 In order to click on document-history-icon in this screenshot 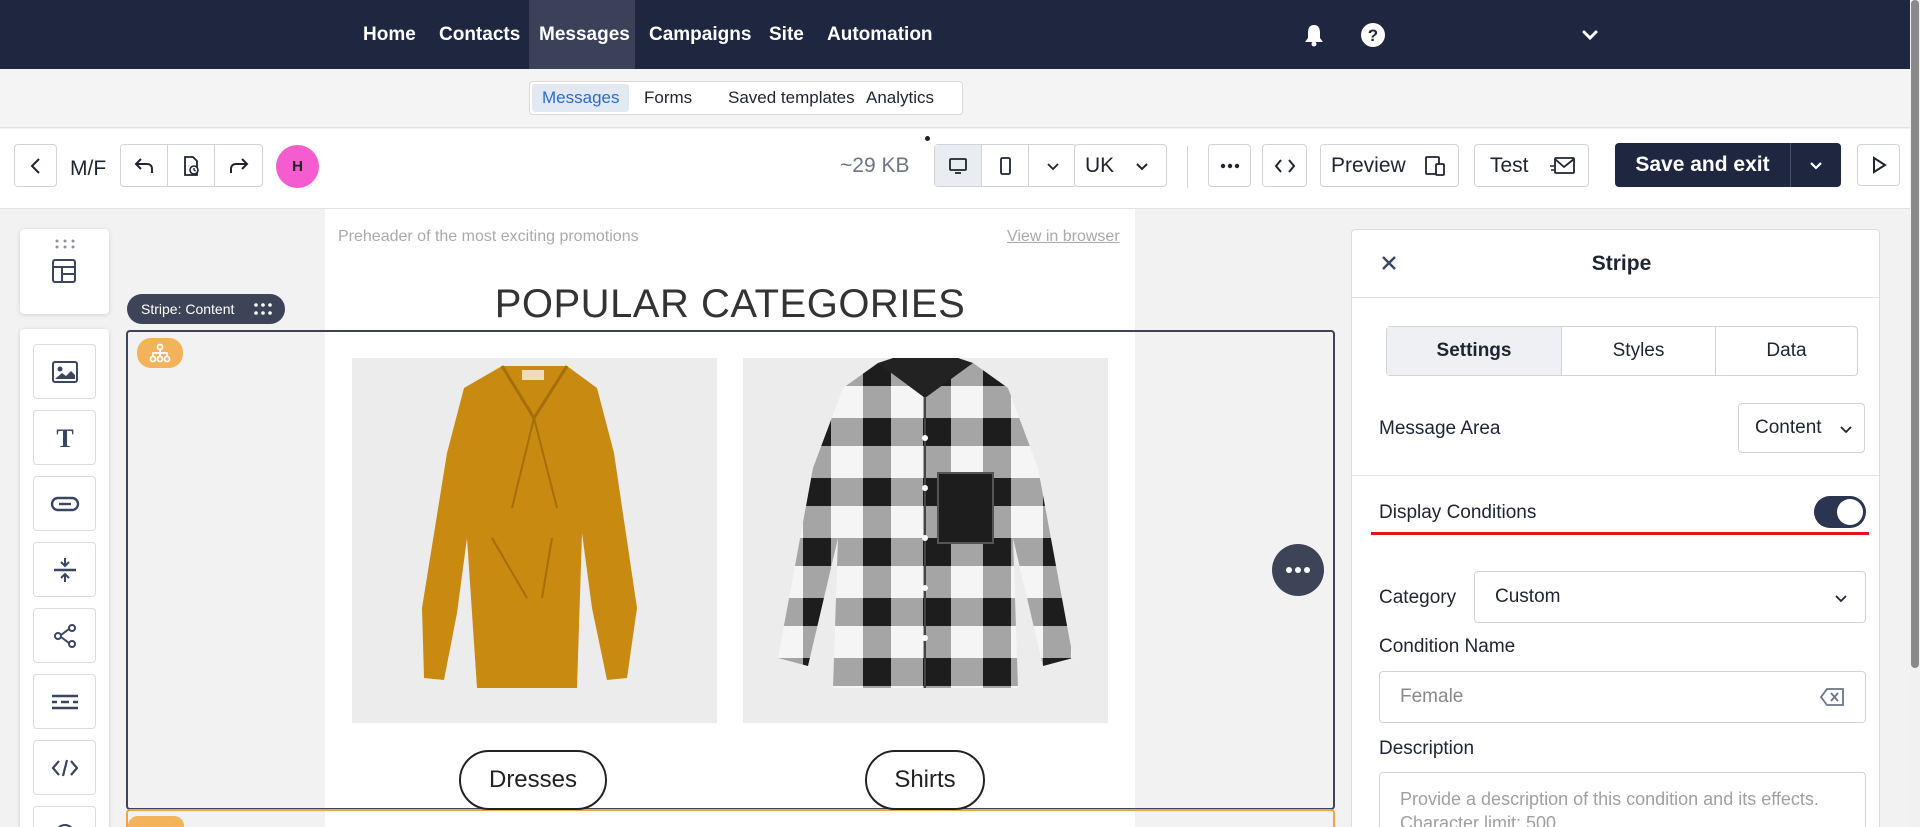, I will do `click(191, 165)`.